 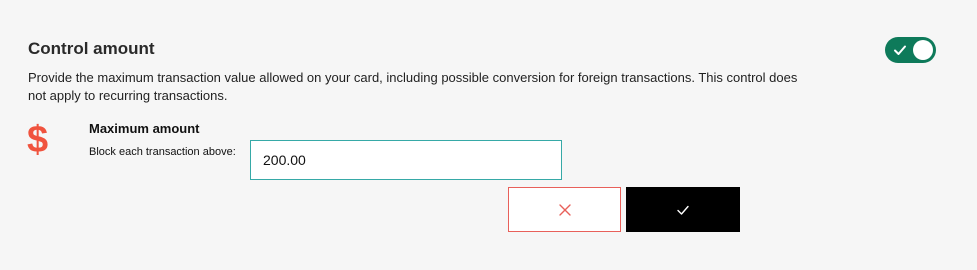 What do you see at coordinates (406, 160) in the screenshot?
I see `amount-input` at bounding box center [406, 160].